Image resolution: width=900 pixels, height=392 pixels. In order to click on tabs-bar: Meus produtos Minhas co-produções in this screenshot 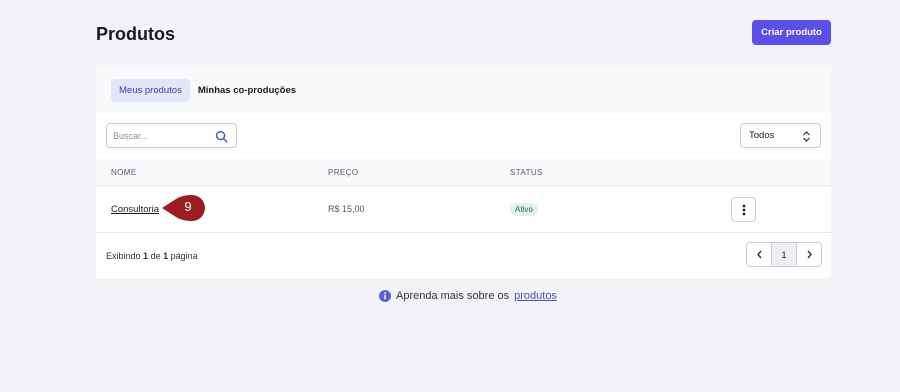, I will do `click(463, 90)`.